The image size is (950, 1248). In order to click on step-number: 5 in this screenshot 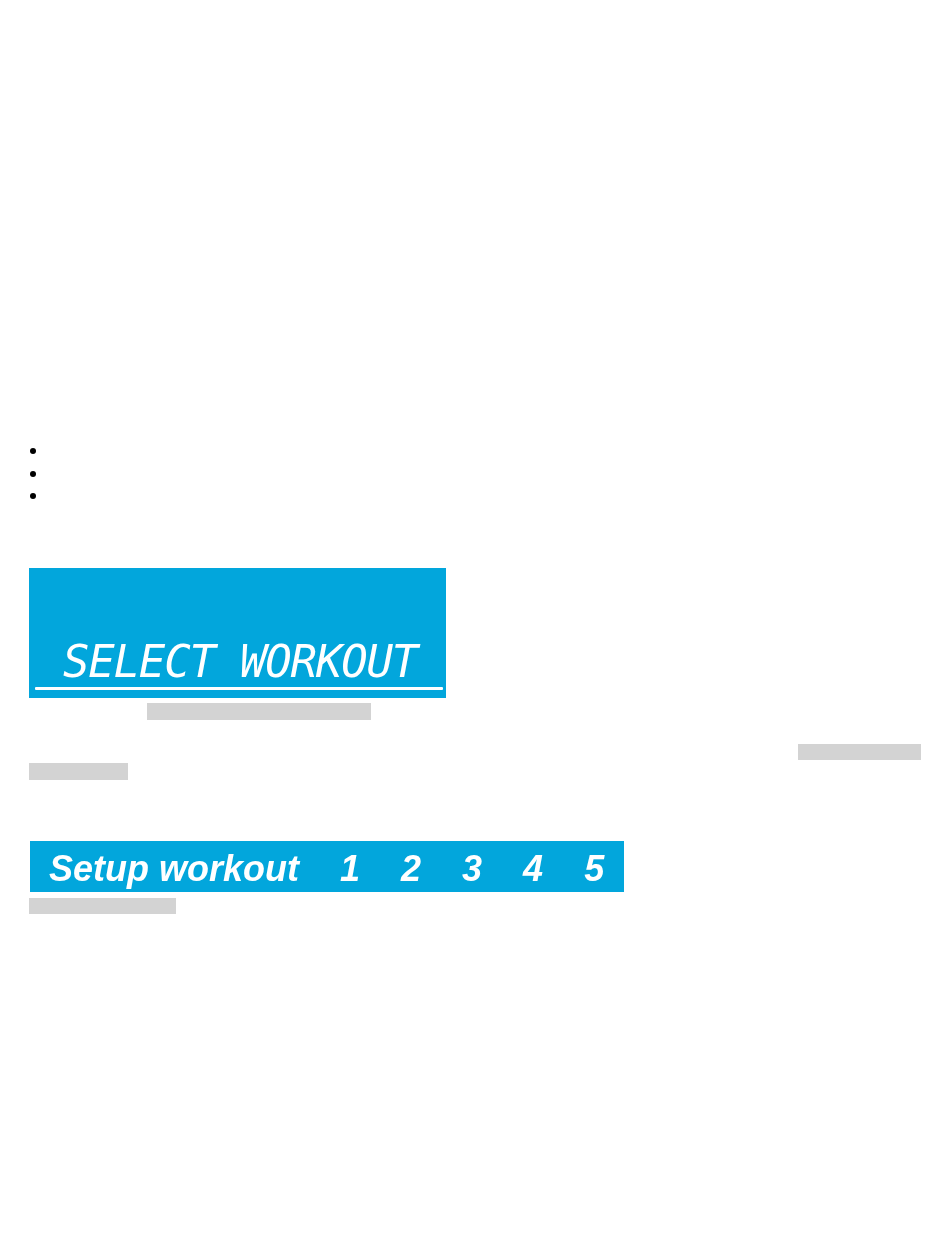, I will do `click(594, 869)`.